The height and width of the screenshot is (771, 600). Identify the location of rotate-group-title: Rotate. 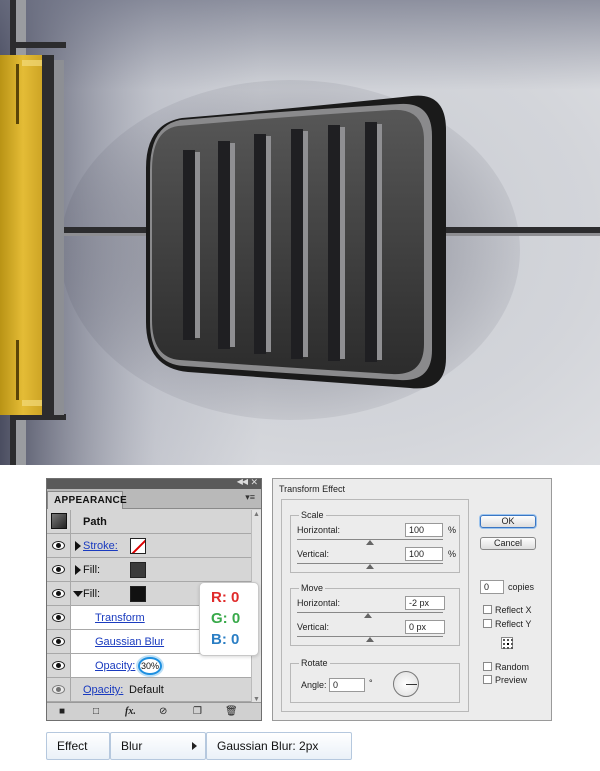
(314, 663).